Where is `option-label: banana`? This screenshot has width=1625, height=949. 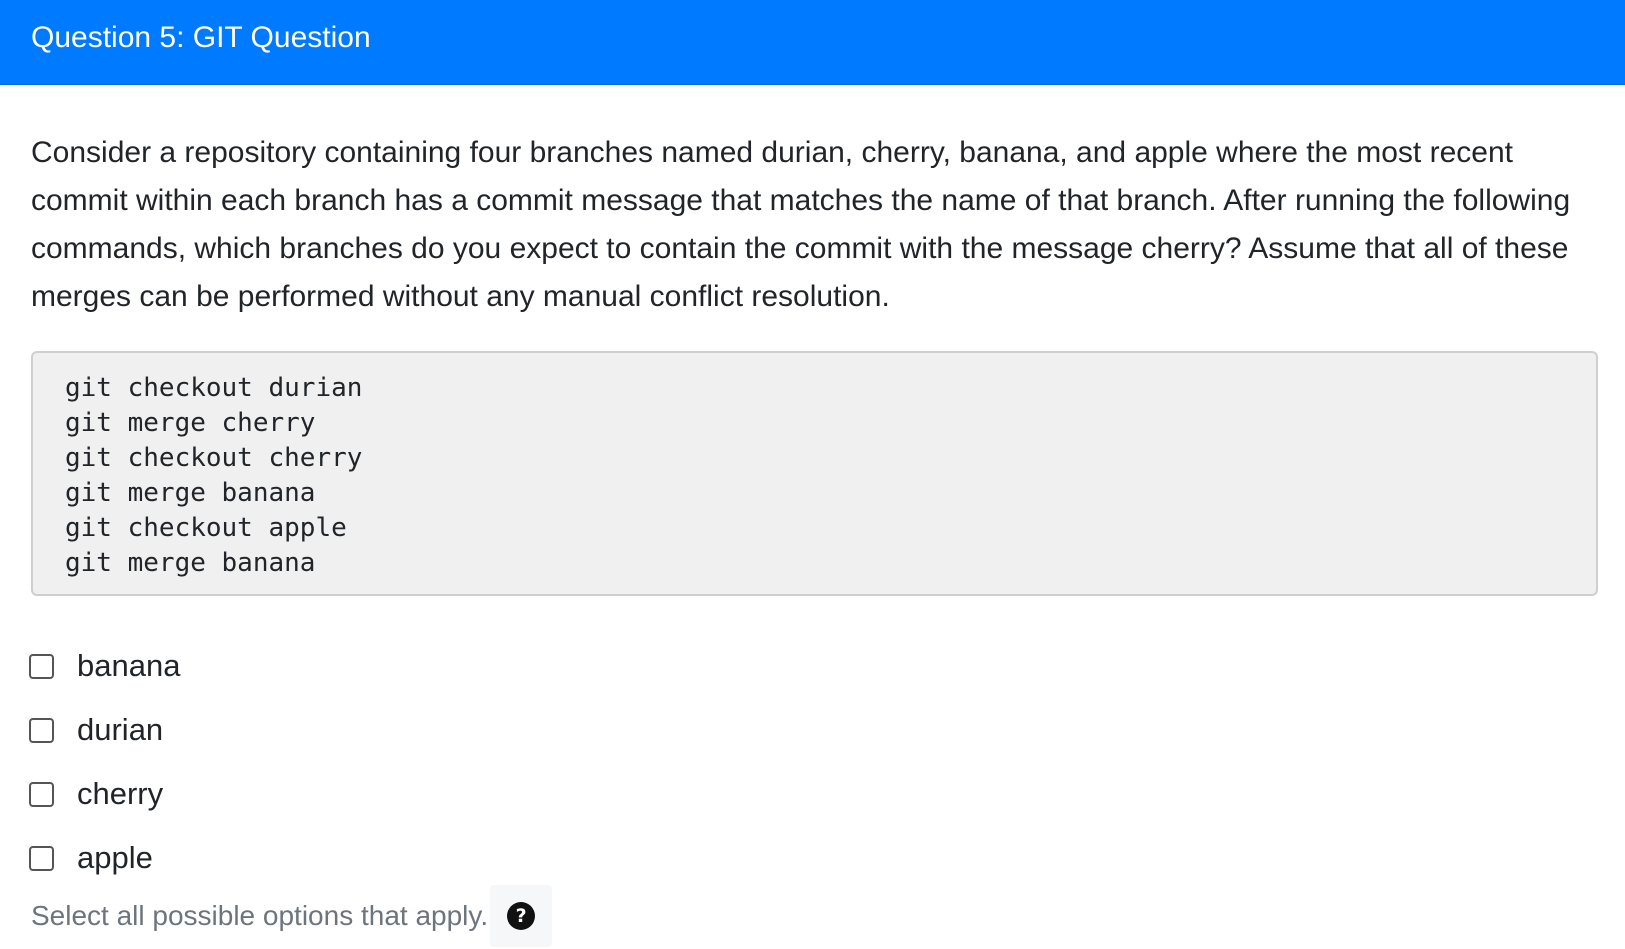 option-label: banana is located at coordinates (129, 665).